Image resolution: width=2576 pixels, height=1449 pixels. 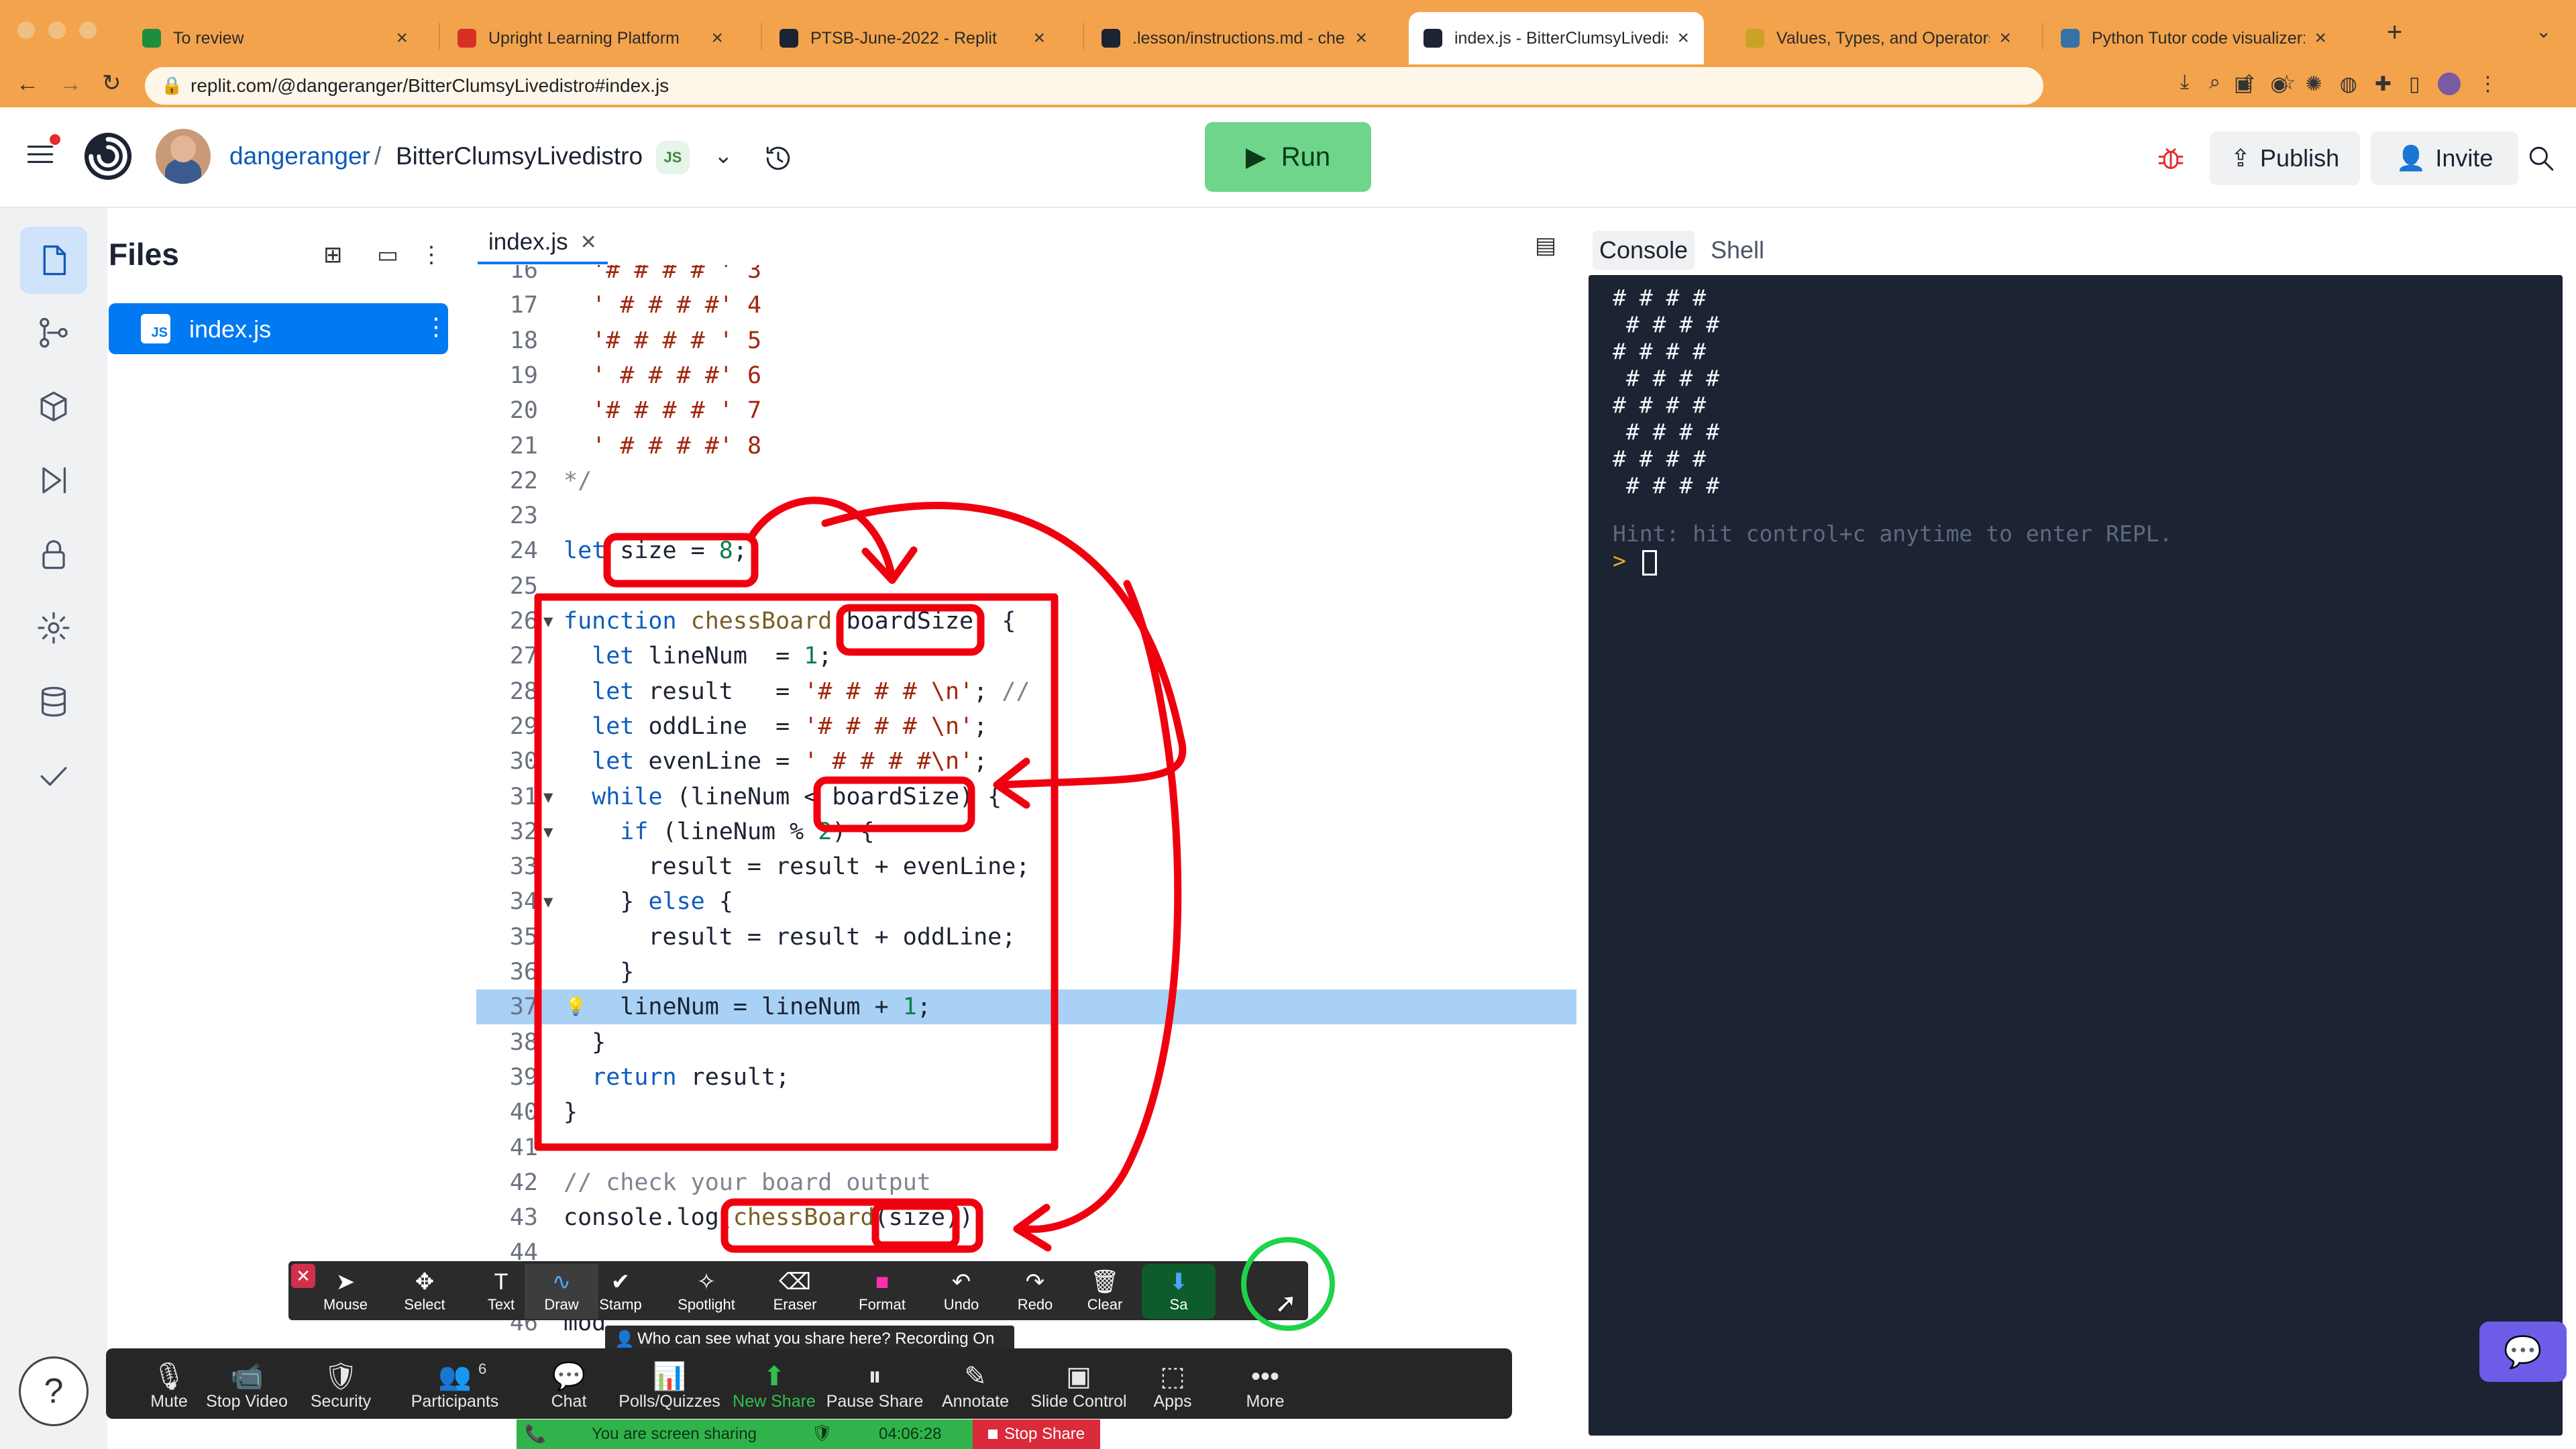 What do you see at coordinates (1026, 656) in the screenshot?
I see `code-line: 27 let lineNum = 1;` at bounding box center [1026, 656].